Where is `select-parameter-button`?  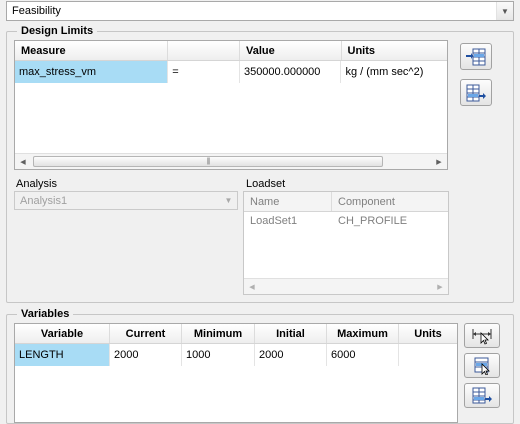
select-parameter-button is located at coordinates (482, 365).